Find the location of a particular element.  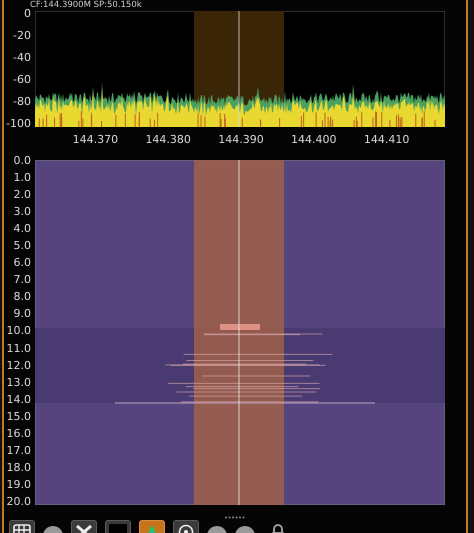

axis-label: -60 is located at coordinates (21, 79).